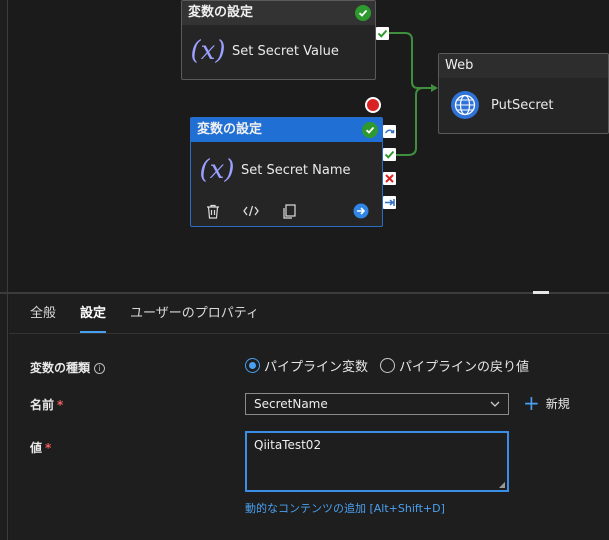  I want to click on name-label: 名前 *, so click(46, 404).